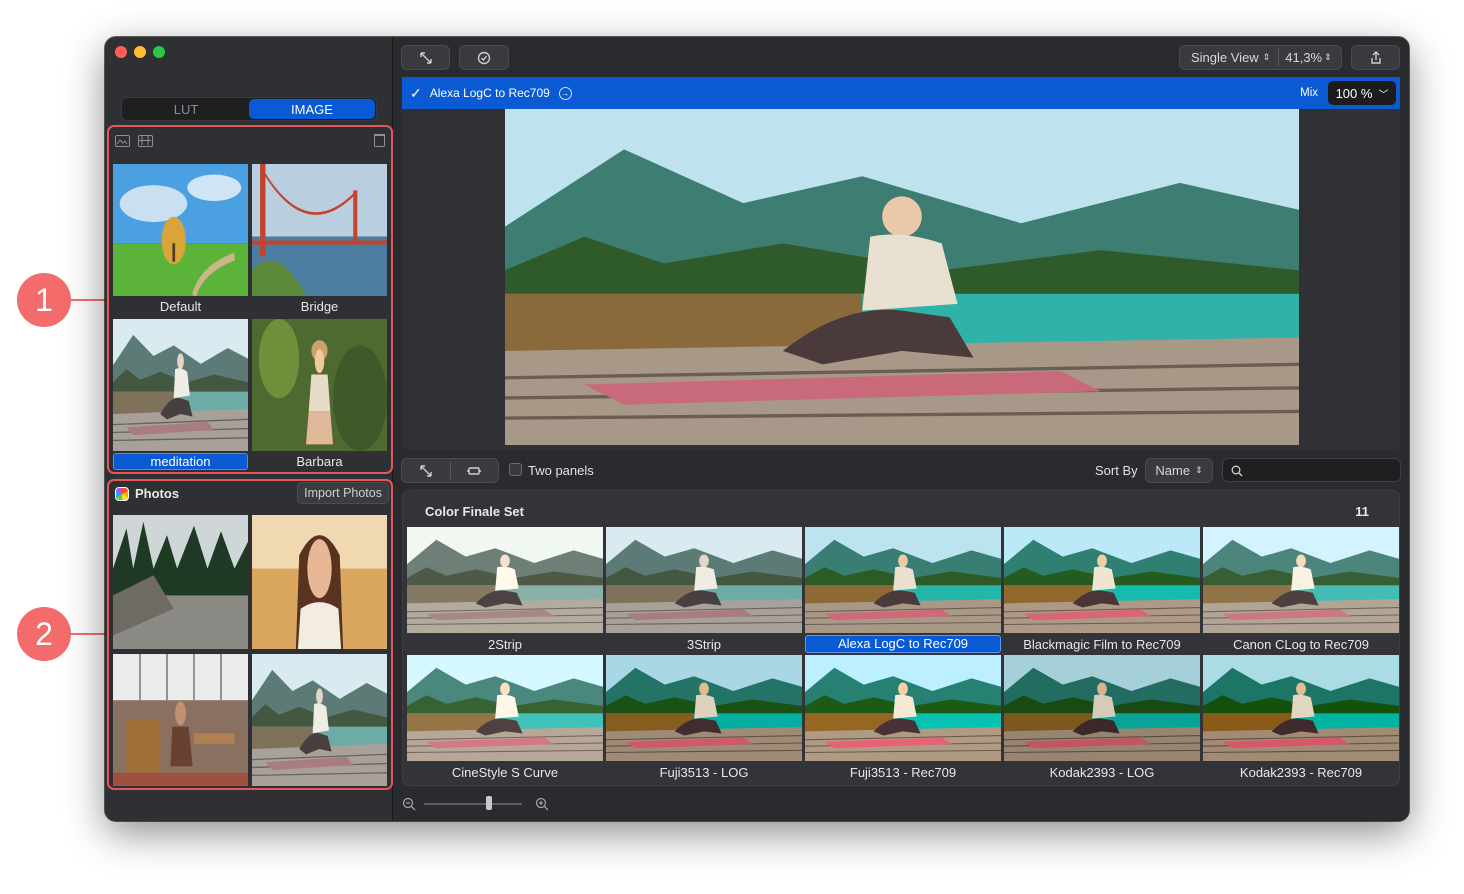 The image size is (1464, 894). I want to click on callout-2-line, so click(89, 634).